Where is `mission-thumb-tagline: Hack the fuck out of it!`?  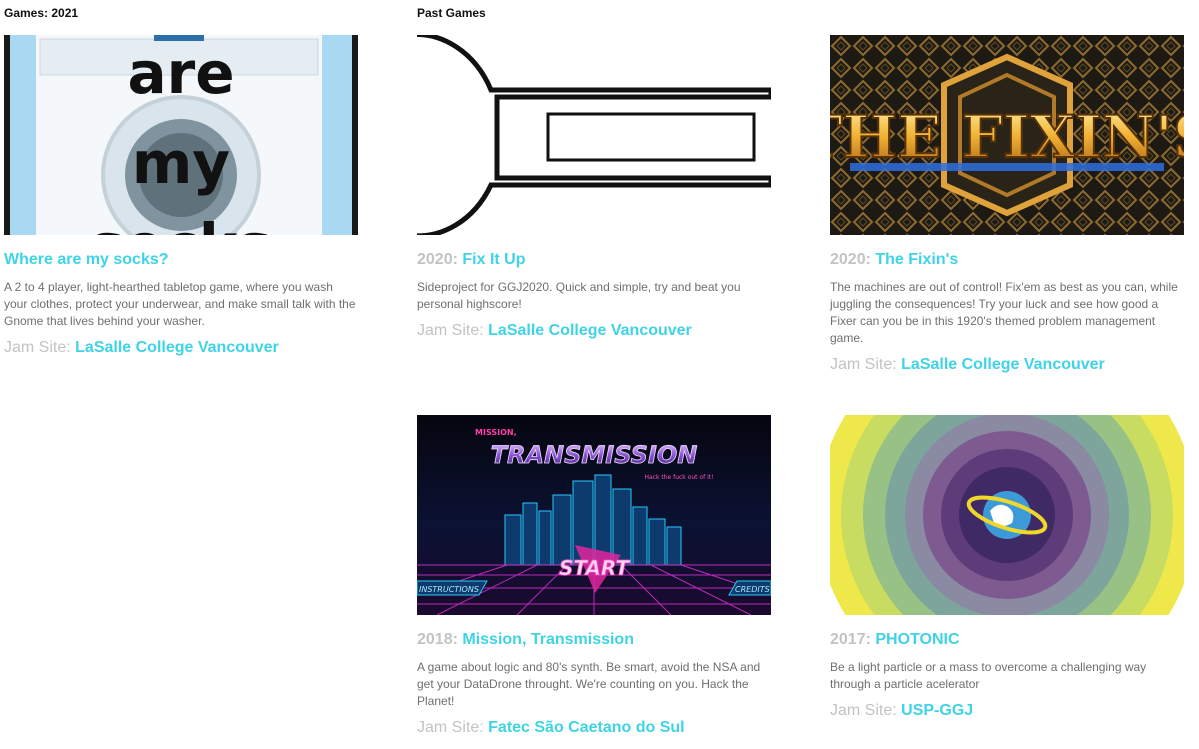 mission-thumb-tagline: Hack the fuck out of it! is located at coordinates (678, 477).